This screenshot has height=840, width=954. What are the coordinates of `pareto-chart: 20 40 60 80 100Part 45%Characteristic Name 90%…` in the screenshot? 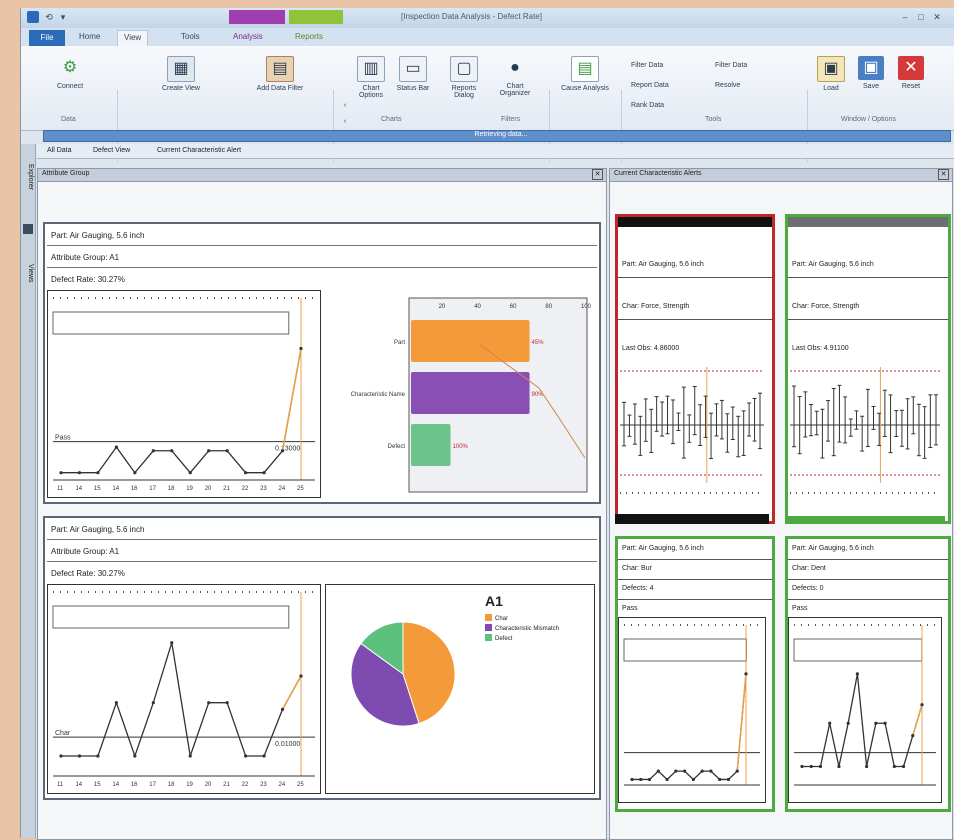 It's located at (460, 394).